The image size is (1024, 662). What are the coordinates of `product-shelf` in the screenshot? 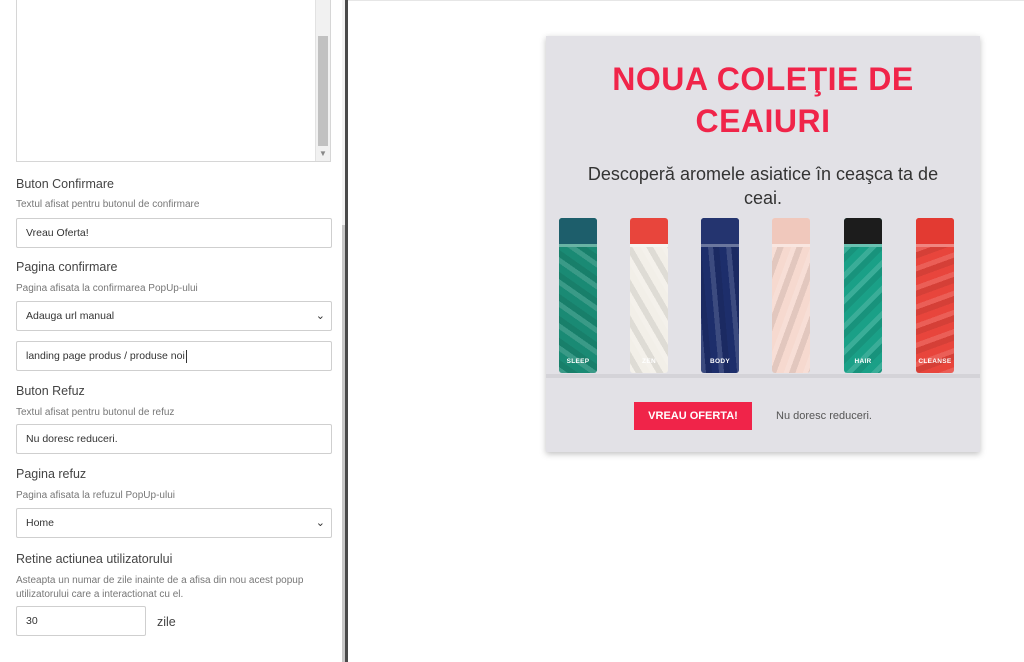 It's located at (763, 376).